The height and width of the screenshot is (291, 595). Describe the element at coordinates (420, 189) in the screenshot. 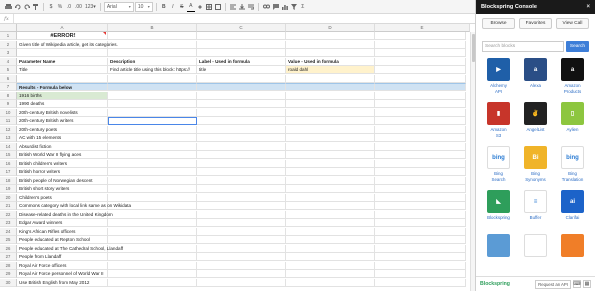

I see `cell-e19` at that location.